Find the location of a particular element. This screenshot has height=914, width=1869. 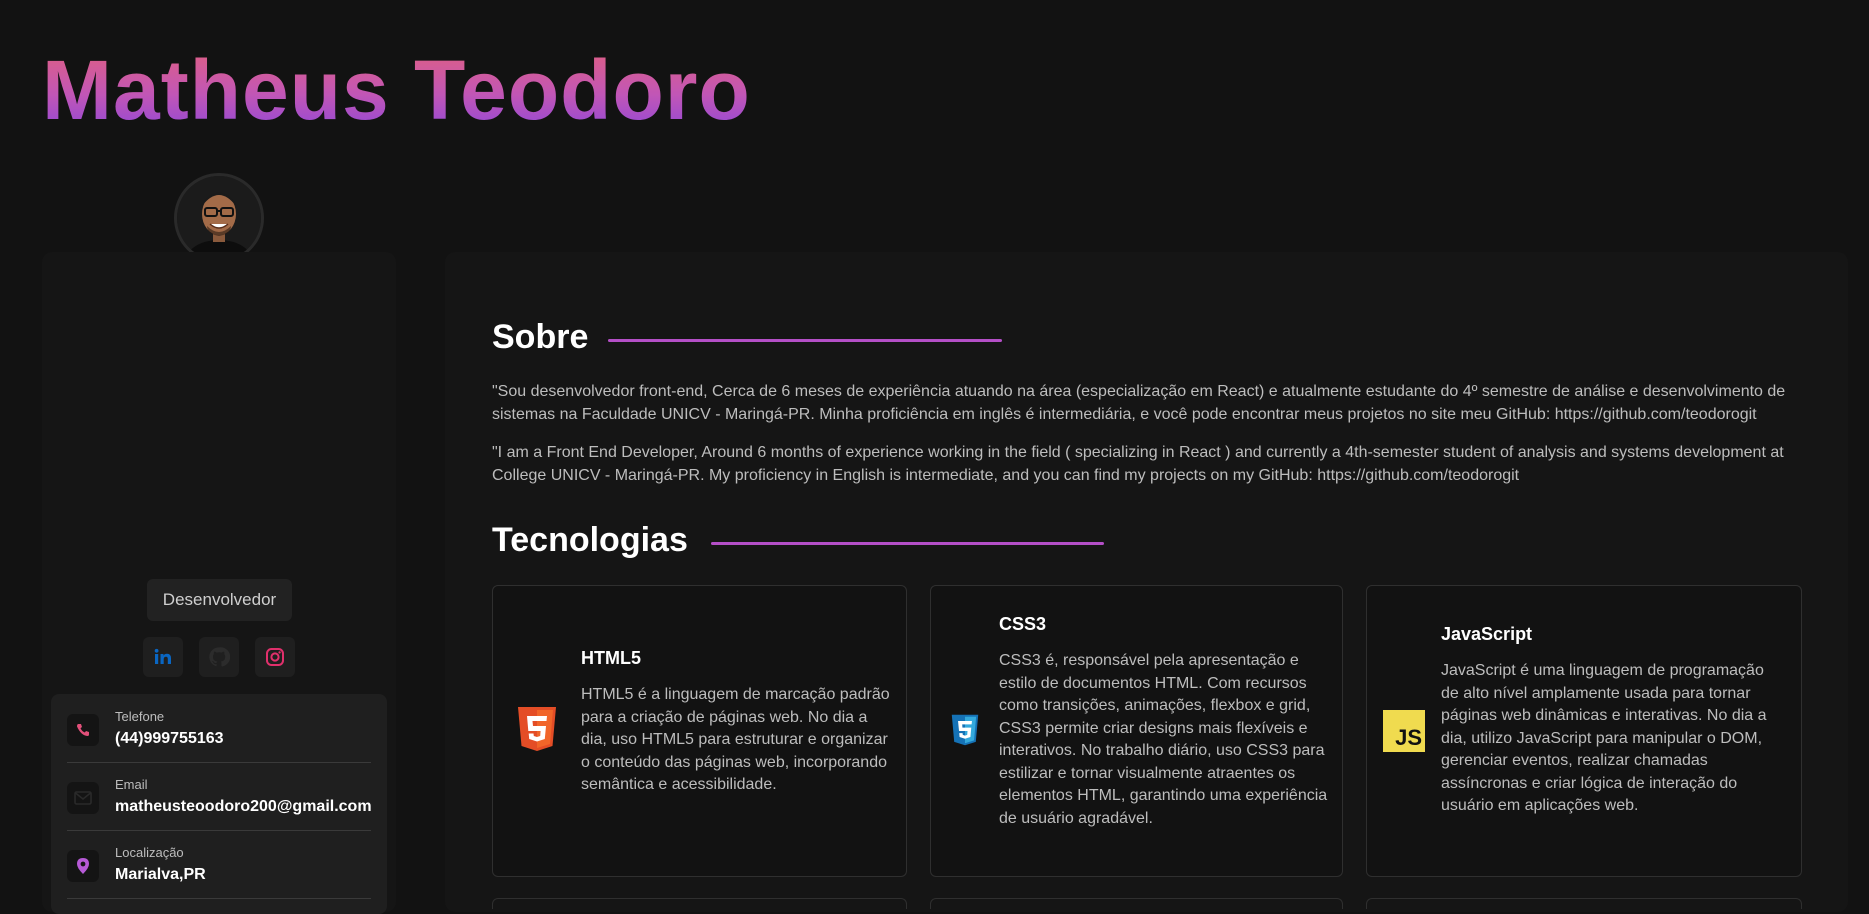

instagram-link is located at coordinates (275, 657).